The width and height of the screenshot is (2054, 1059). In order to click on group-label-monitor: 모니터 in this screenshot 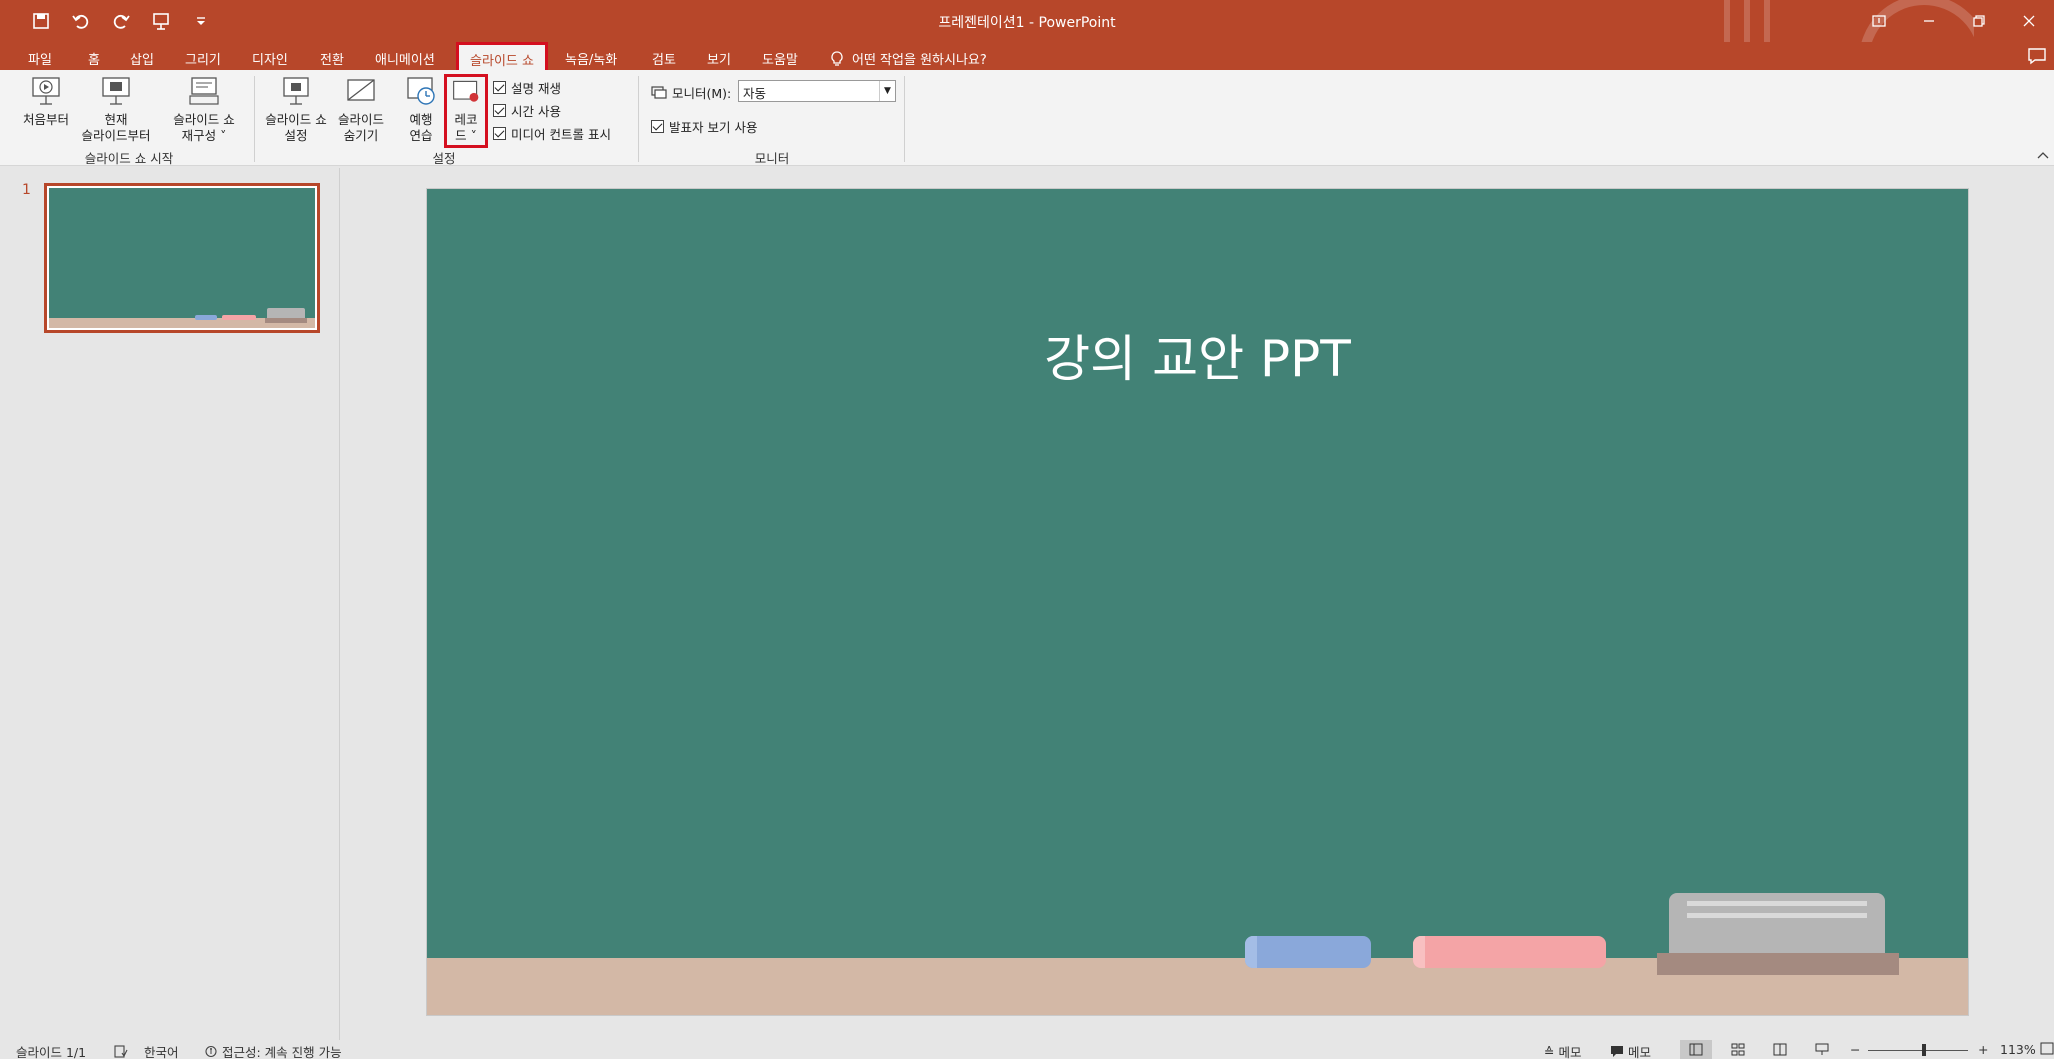, I will do `click(772, 158)`.